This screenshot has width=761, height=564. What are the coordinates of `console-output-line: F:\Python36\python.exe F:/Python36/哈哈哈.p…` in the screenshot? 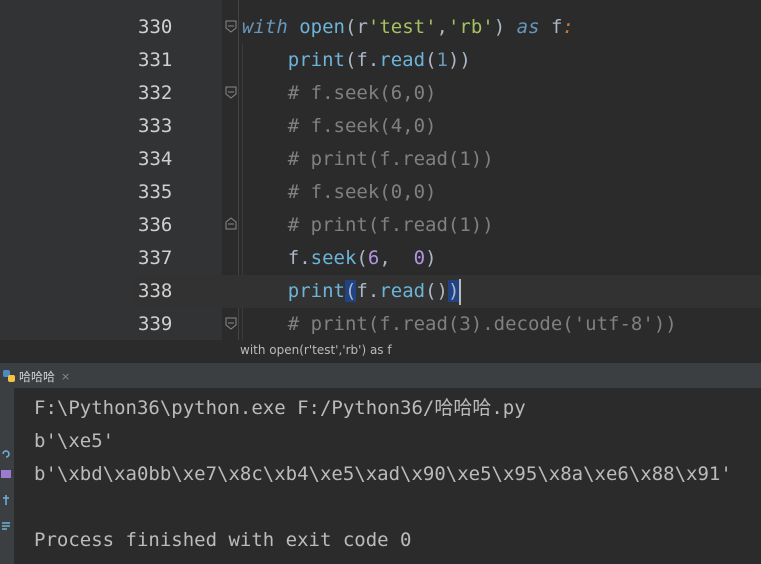 It's located at (280, 408).